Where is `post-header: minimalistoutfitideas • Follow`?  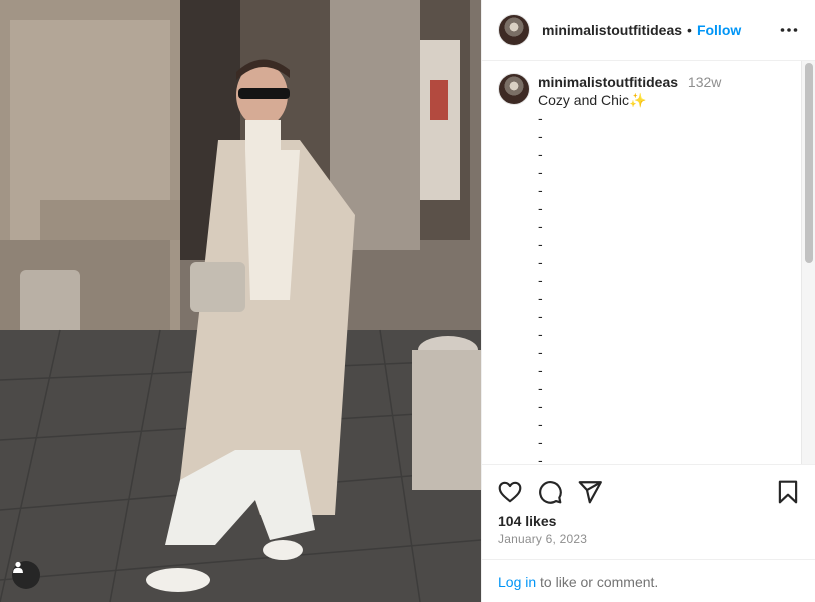 post-header: minimalistoutfitideas • Follow is located at coordinates (648, 30).